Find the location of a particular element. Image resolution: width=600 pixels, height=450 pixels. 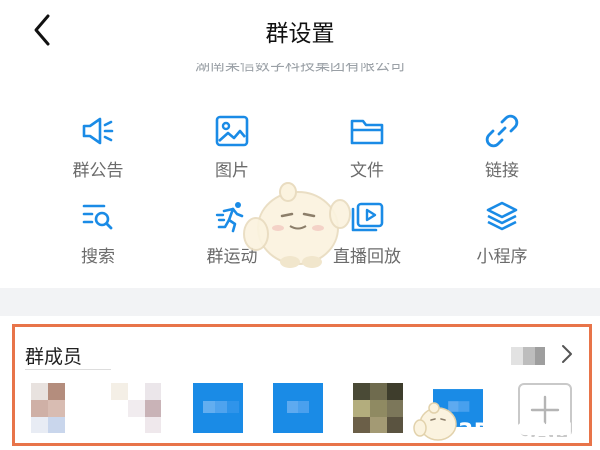

tool-label: 小程序 is located at coordinates (502, 257).